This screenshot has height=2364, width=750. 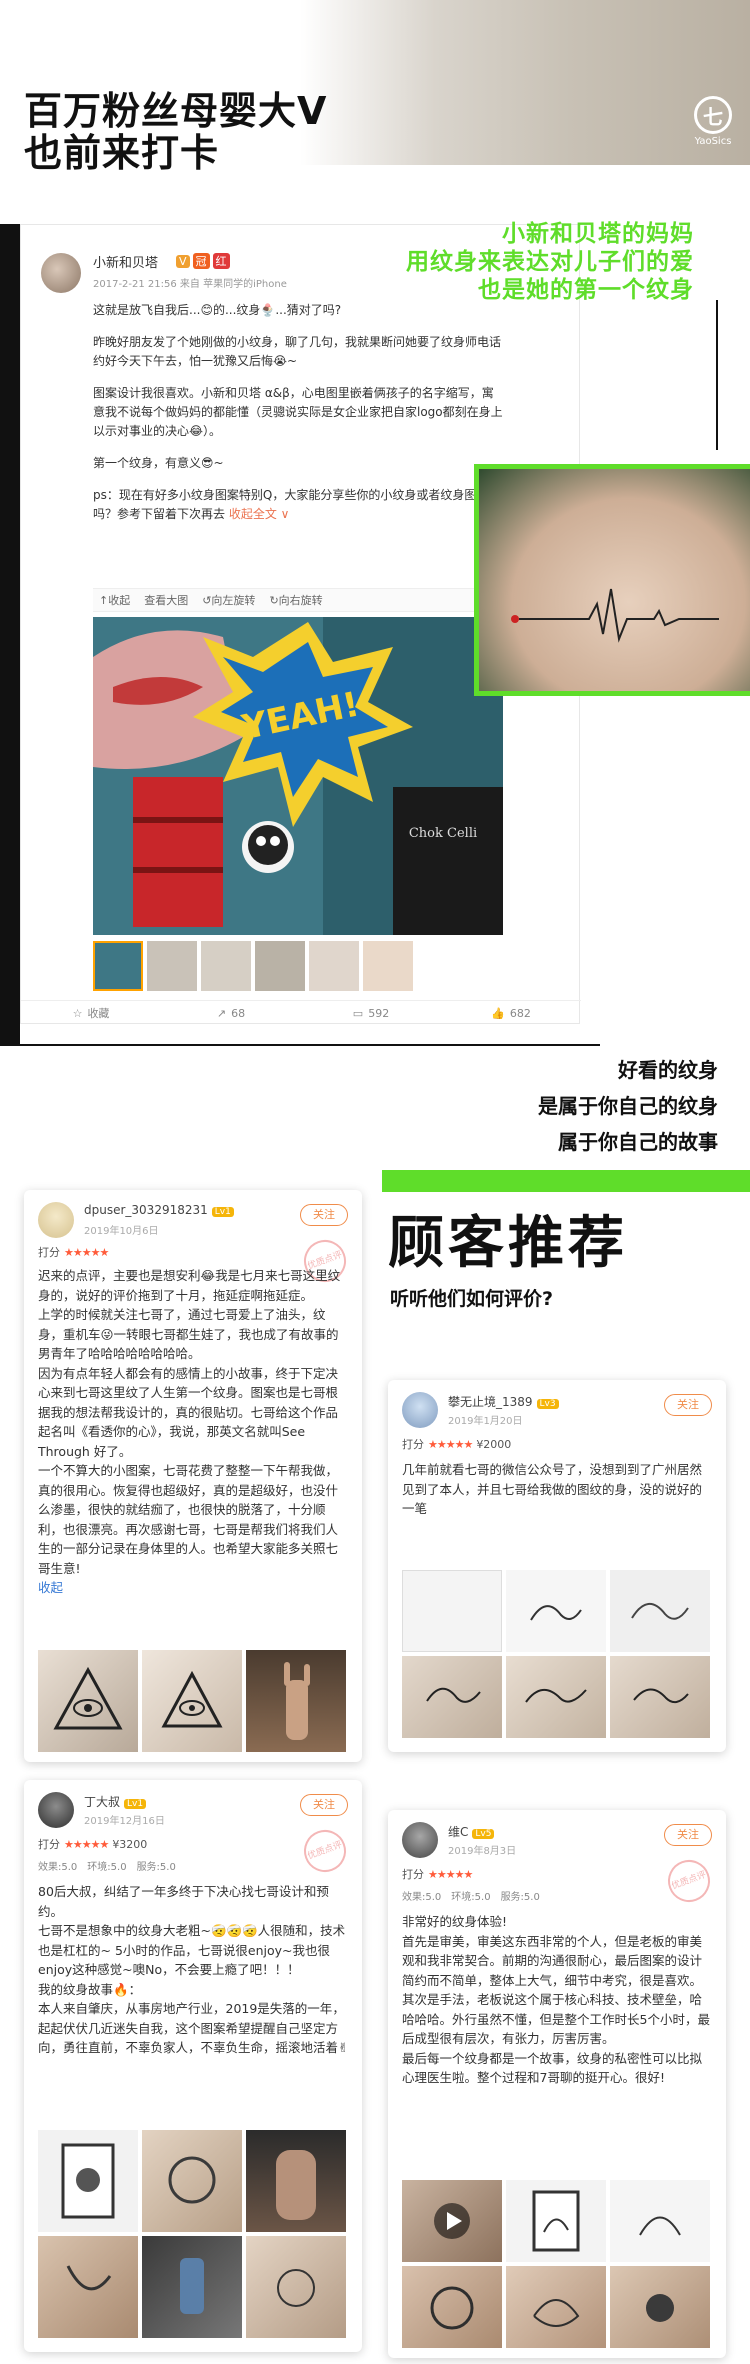 What do you see at coordinates (121, 1231) in the screenshot?
I see `review-date: 2019年10月6日` at bounding box center [121, 1231].